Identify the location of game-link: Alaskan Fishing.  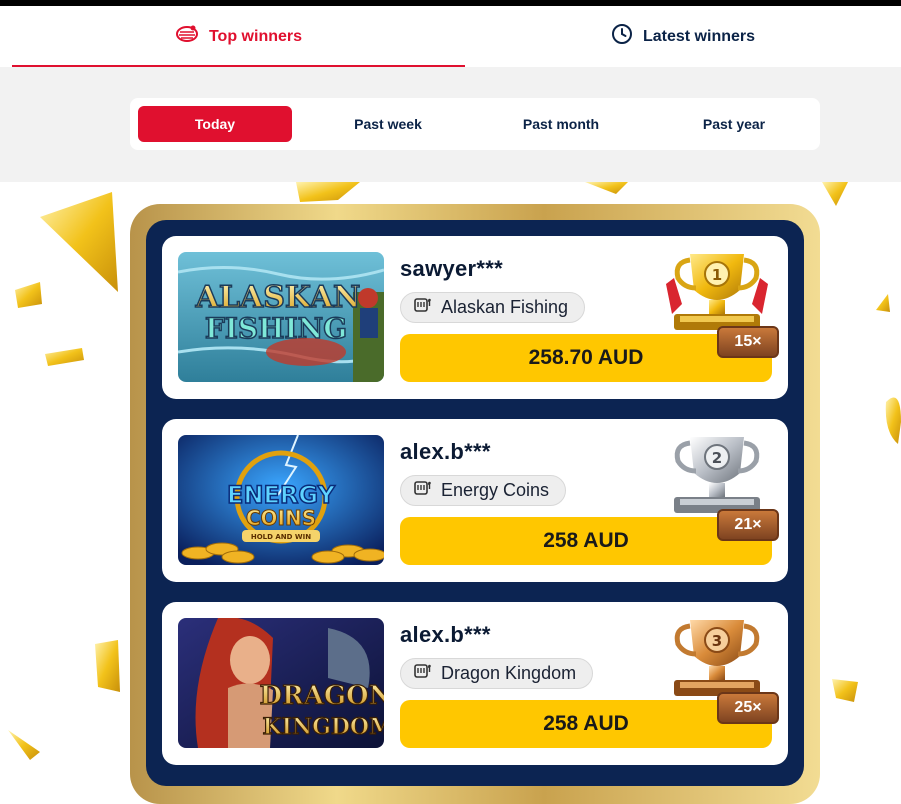
(493, 307).